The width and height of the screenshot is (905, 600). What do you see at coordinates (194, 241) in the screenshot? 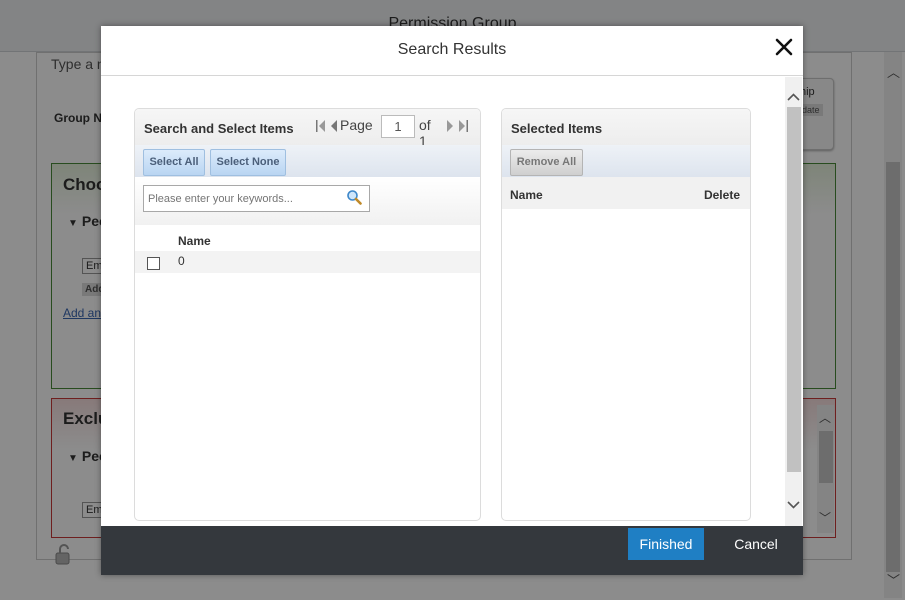
I see `name-column-header: Name` at bounding box center [194, 241].